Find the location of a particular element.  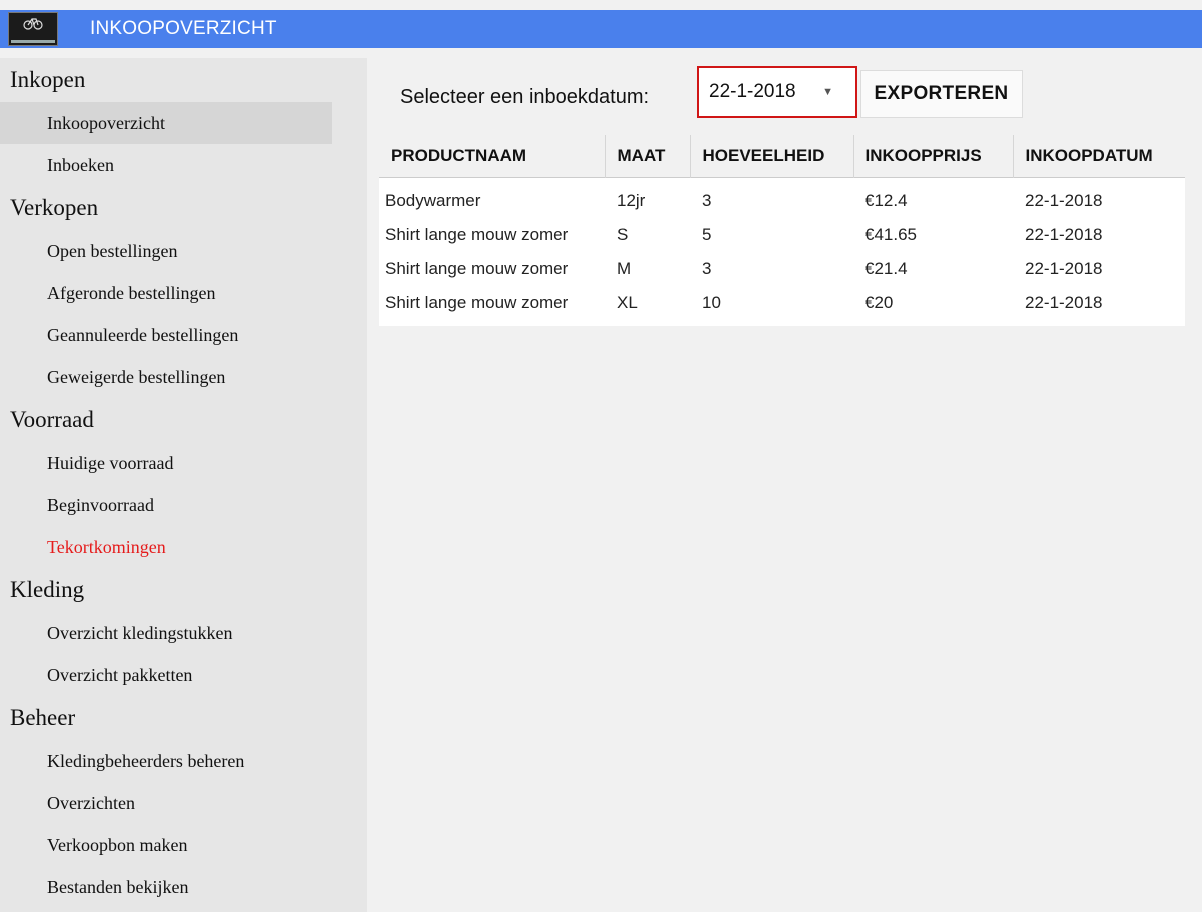

export-button: EXPORTEREN is located at coordinates (941, 94).